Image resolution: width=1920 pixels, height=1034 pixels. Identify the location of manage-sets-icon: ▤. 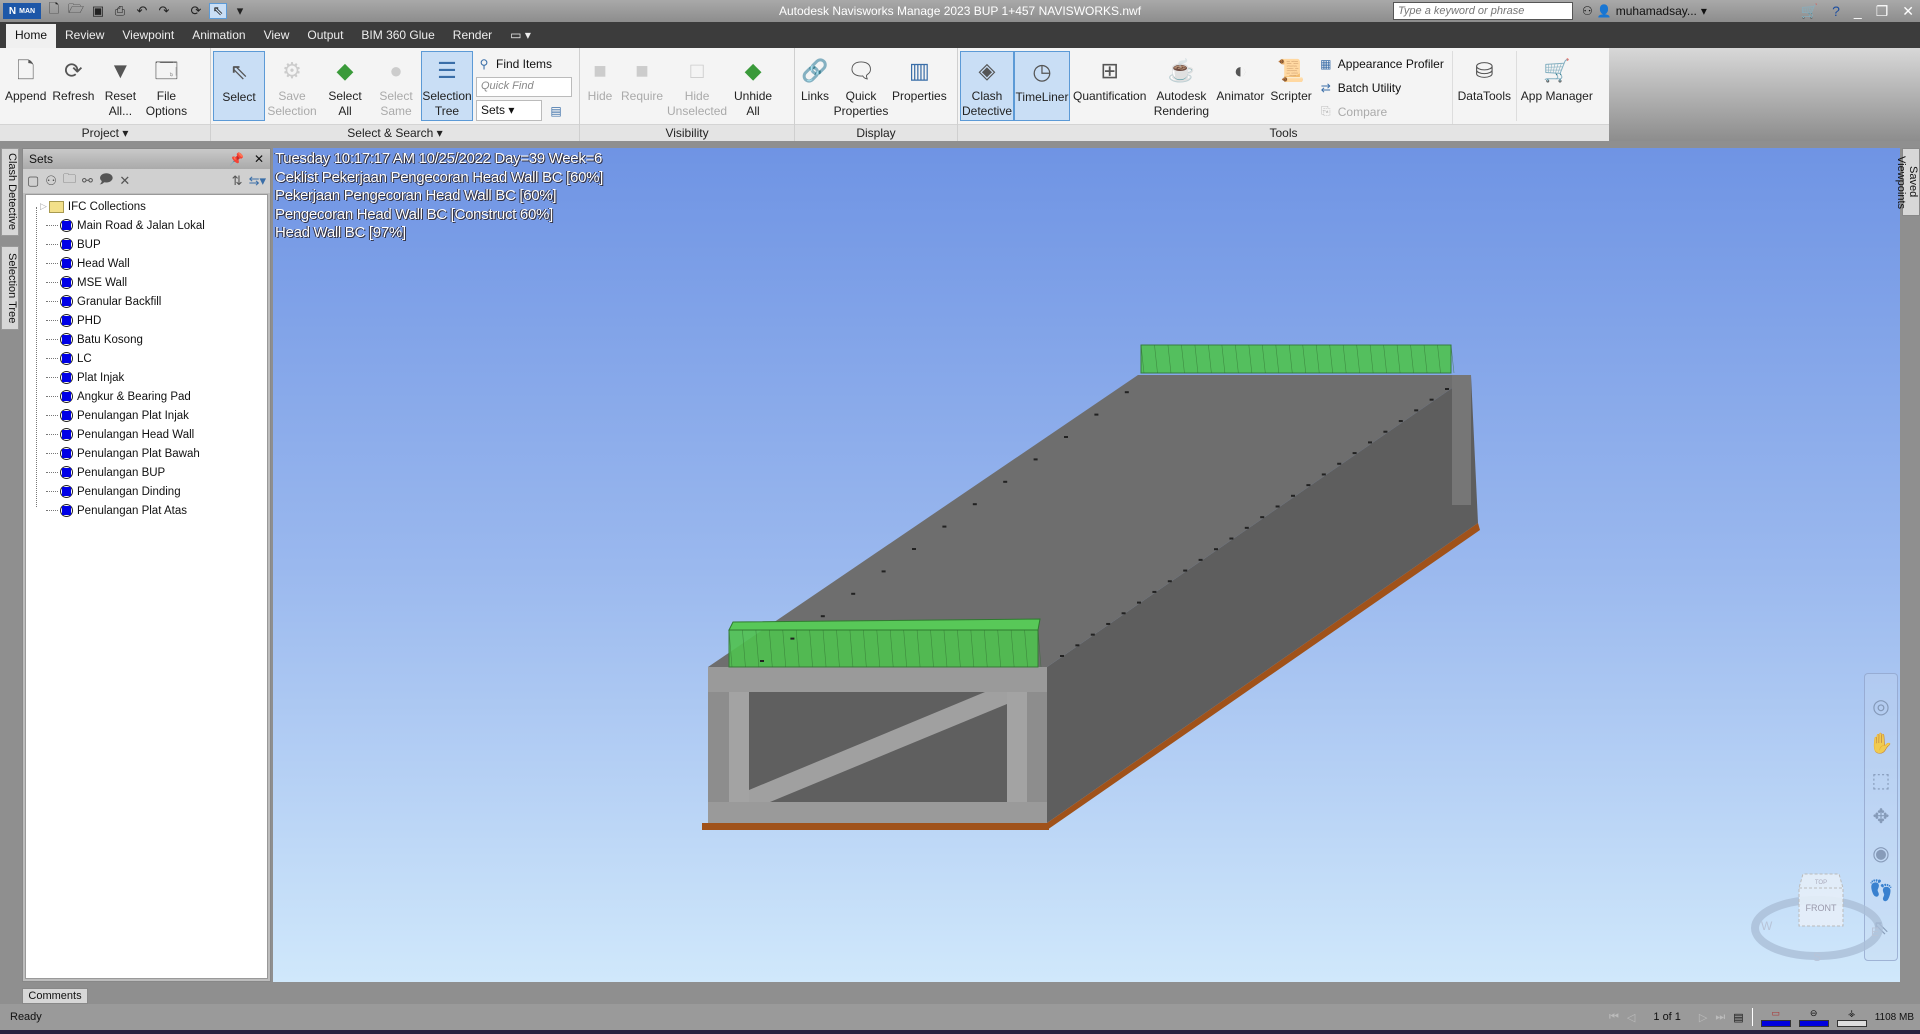
(556, 111).